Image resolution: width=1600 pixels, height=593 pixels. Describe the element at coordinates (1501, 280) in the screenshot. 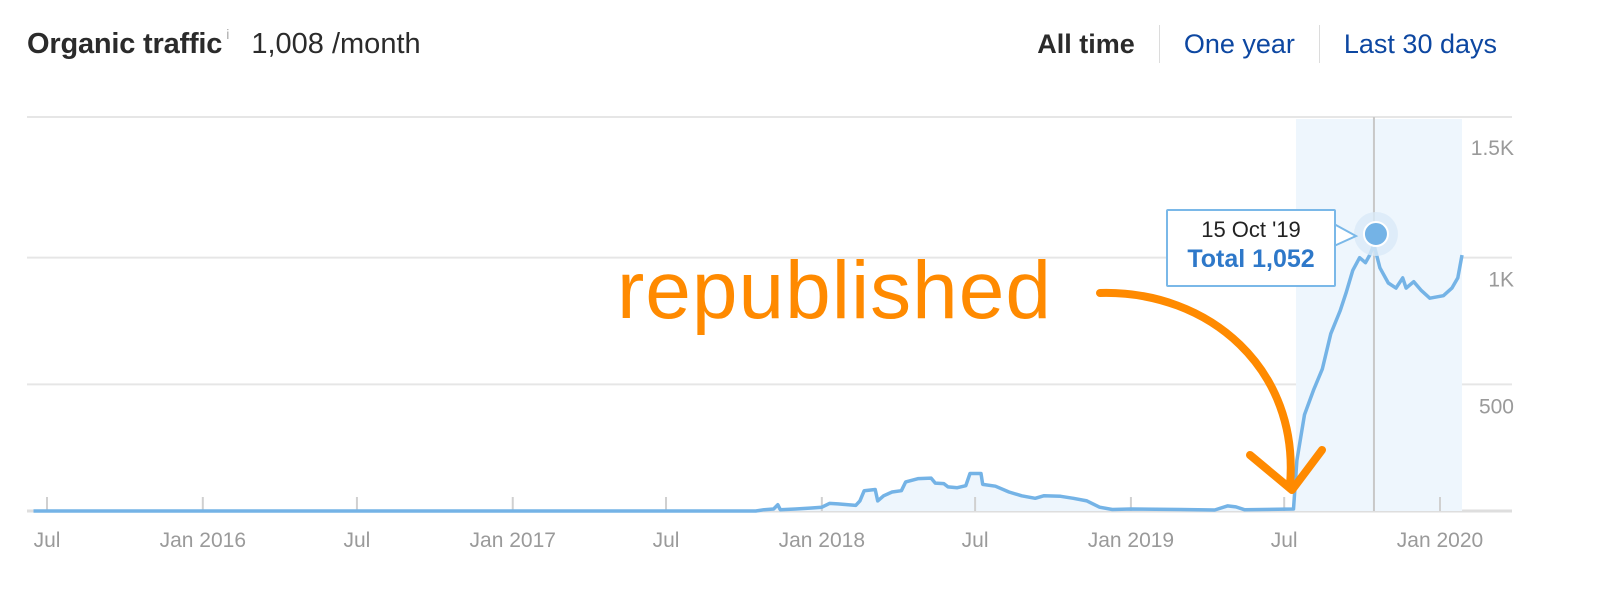

I see `y-tick-label: 1K` at that location.